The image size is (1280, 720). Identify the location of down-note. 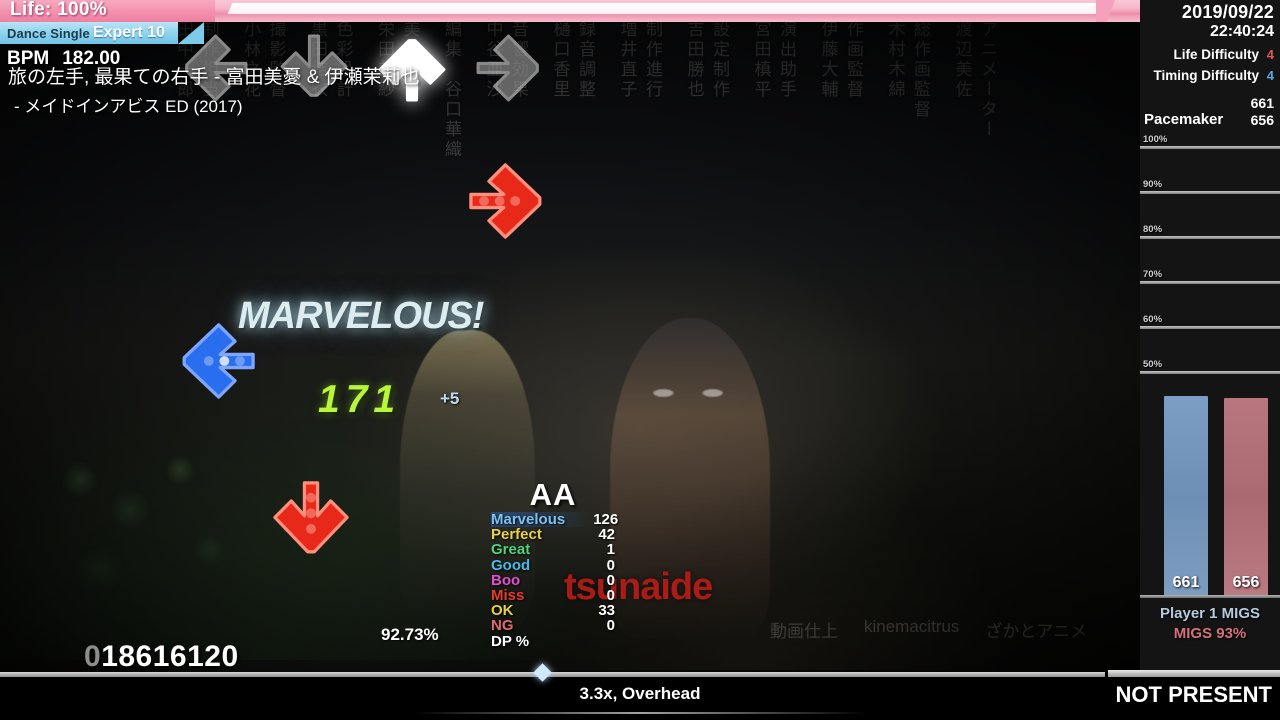
(311, 519).